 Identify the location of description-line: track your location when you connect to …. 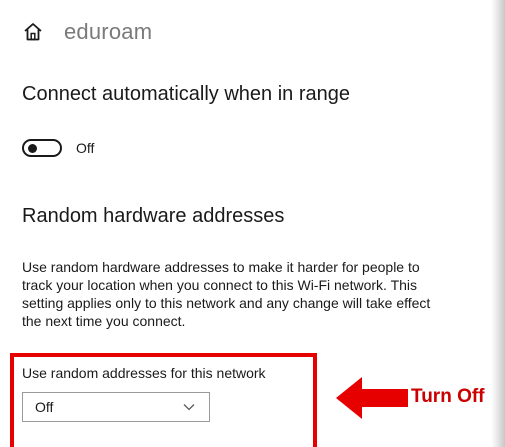
(220, 285).